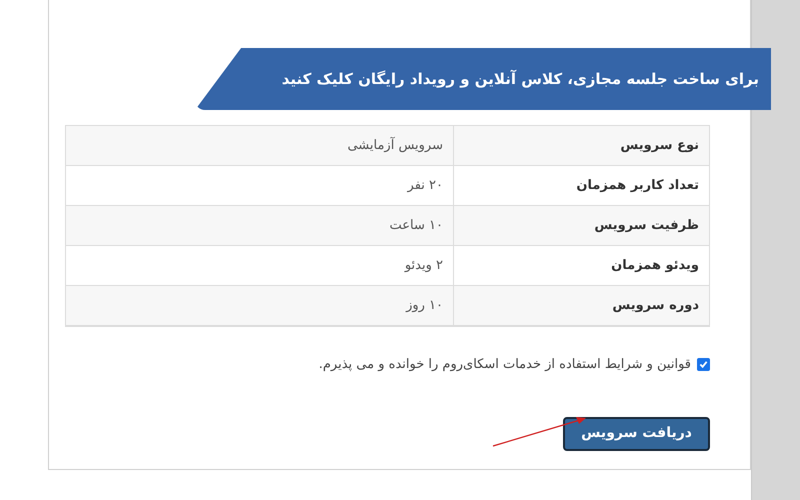 This screenshot has width=800, height=500. What do you see at coordinates (520, 79) in the screenshot?
I see `banner-text: برای ساخت جلسه مجازی، کلاس آنلاین و رویداد رایگان کلیک کنید` at bounding box center [520, 79].